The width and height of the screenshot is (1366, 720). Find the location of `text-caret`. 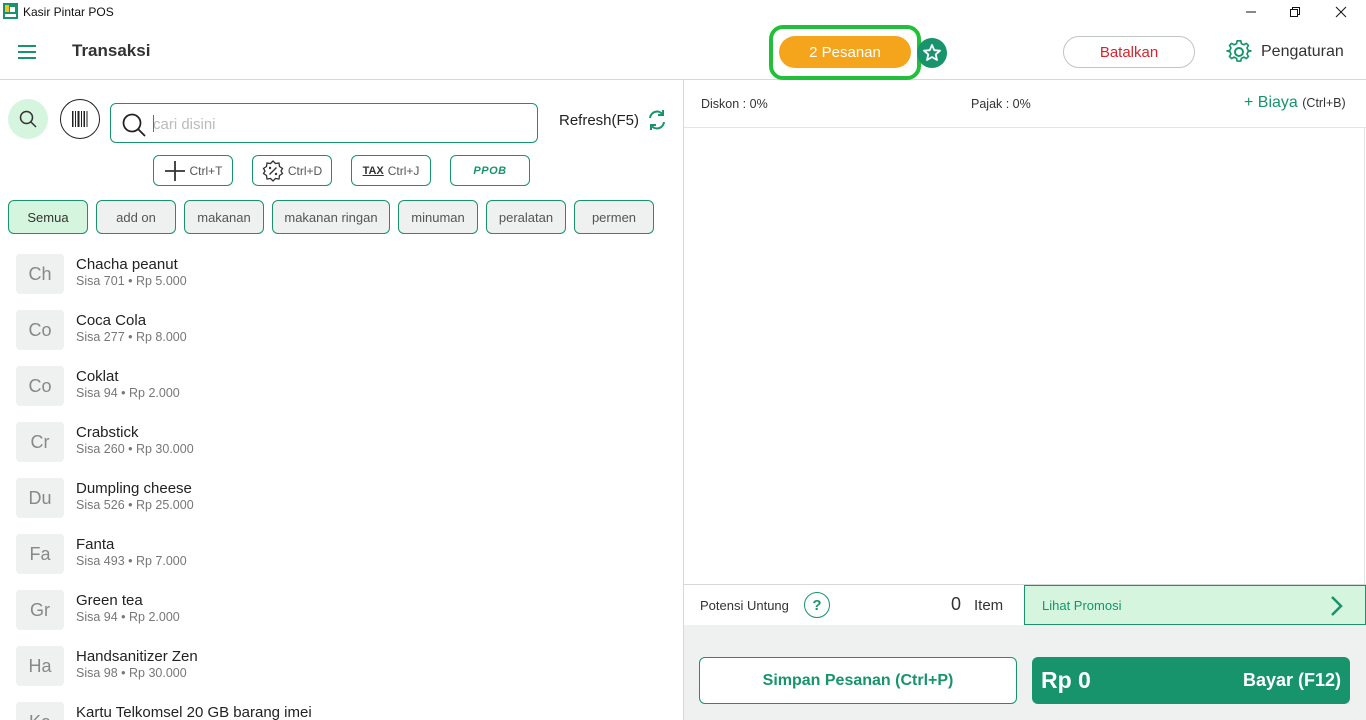

text-caret is located at coordinates (153, 123).